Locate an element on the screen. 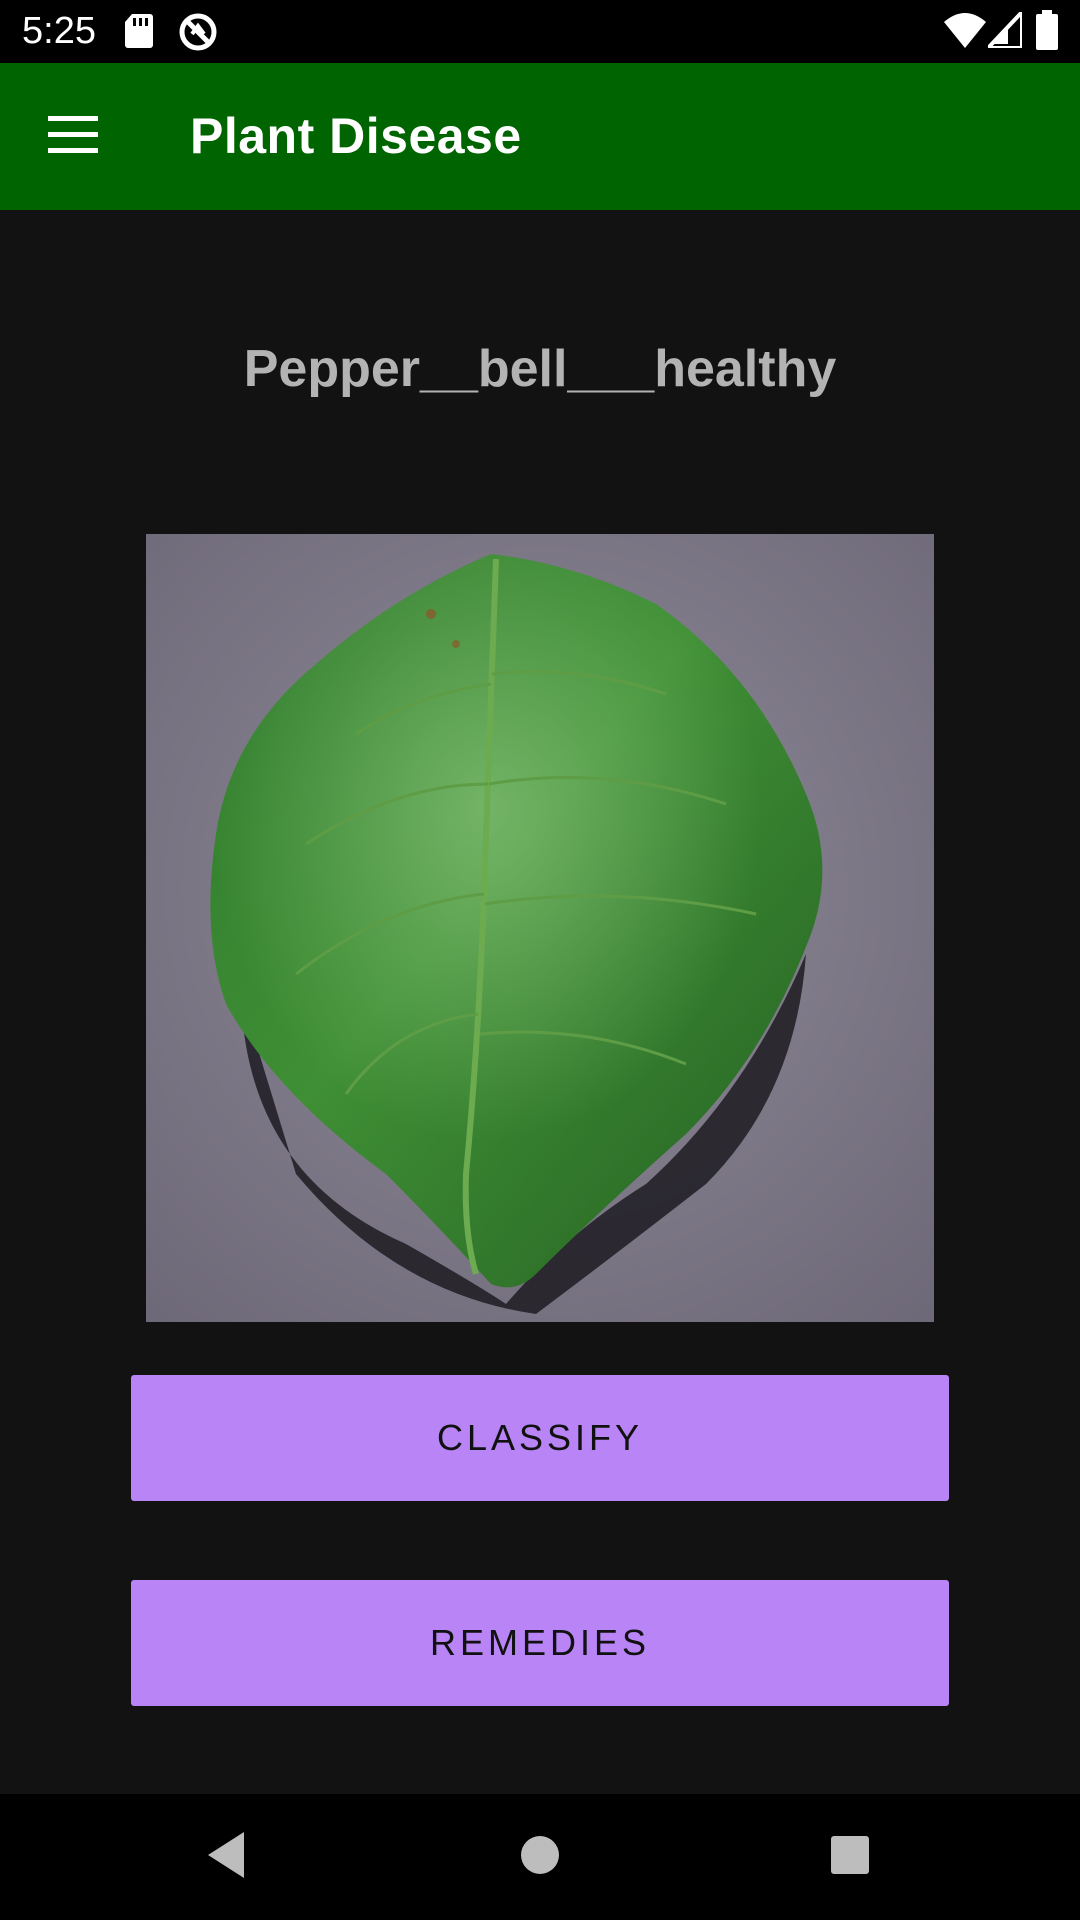 This screenshot has height=1920, width=1080. sync-disabled-icon is located at coordinates (198, 34).